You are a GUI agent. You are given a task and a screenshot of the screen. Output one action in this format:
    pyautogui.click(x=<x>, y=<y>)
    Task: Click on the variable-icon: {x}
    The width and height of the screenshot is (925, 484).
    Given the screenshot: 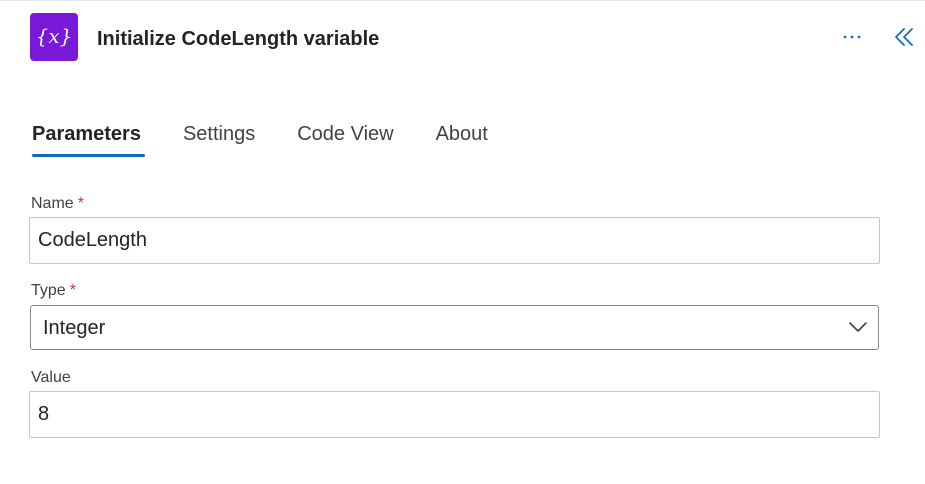 What is the action you would take?
    pyautogui.click(x=54, y=37)
    